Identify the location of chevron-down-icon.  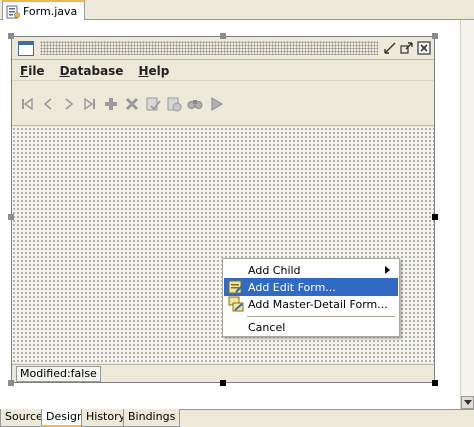
(467, 402).